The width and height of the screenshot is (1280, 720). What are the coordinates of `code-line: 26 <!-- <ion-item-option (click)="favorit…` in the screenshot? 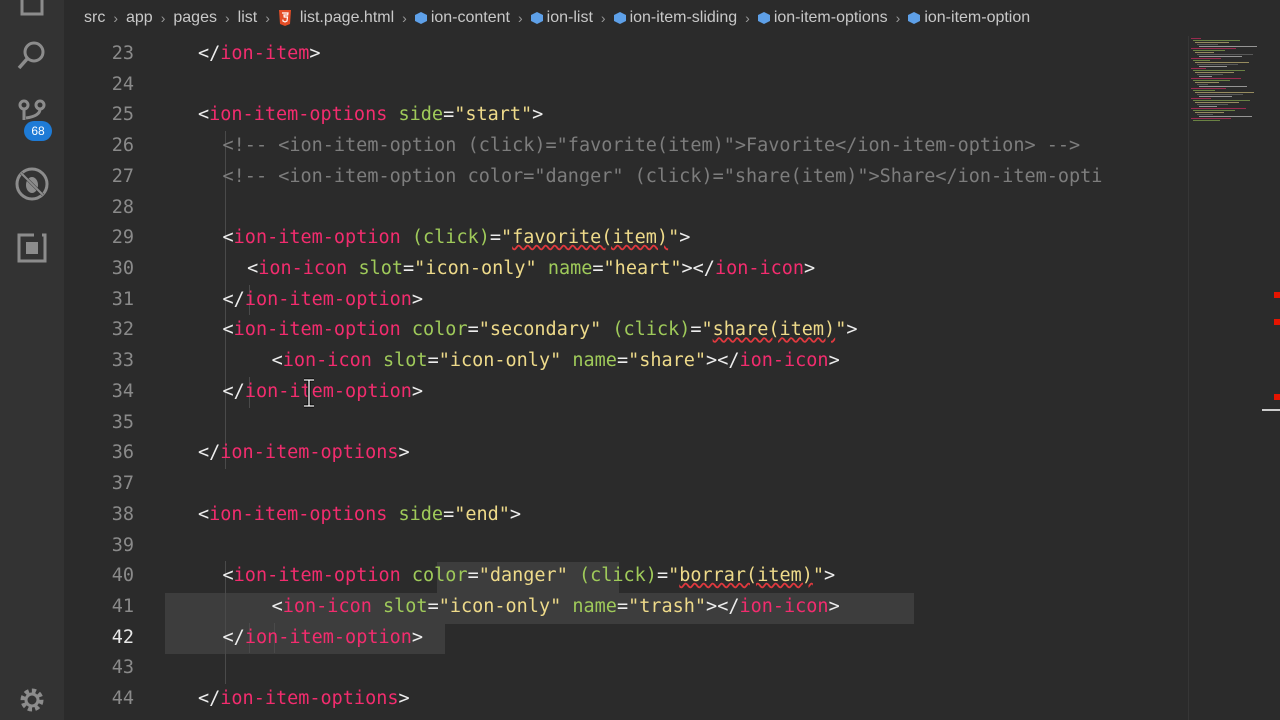 It's located at (626, 146).